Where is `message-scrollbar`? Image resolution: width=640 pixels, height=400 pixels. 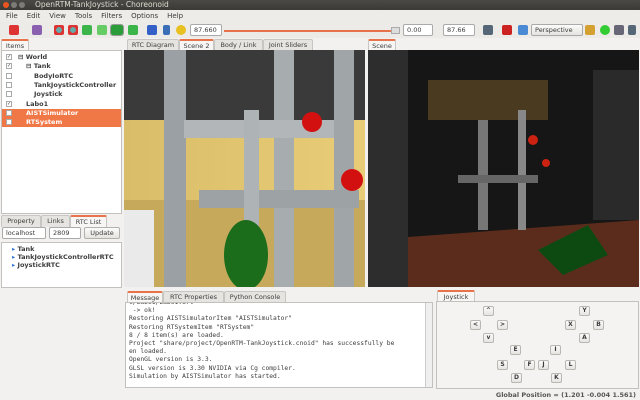 message-scrollbar is located at coordinates (428, 345).